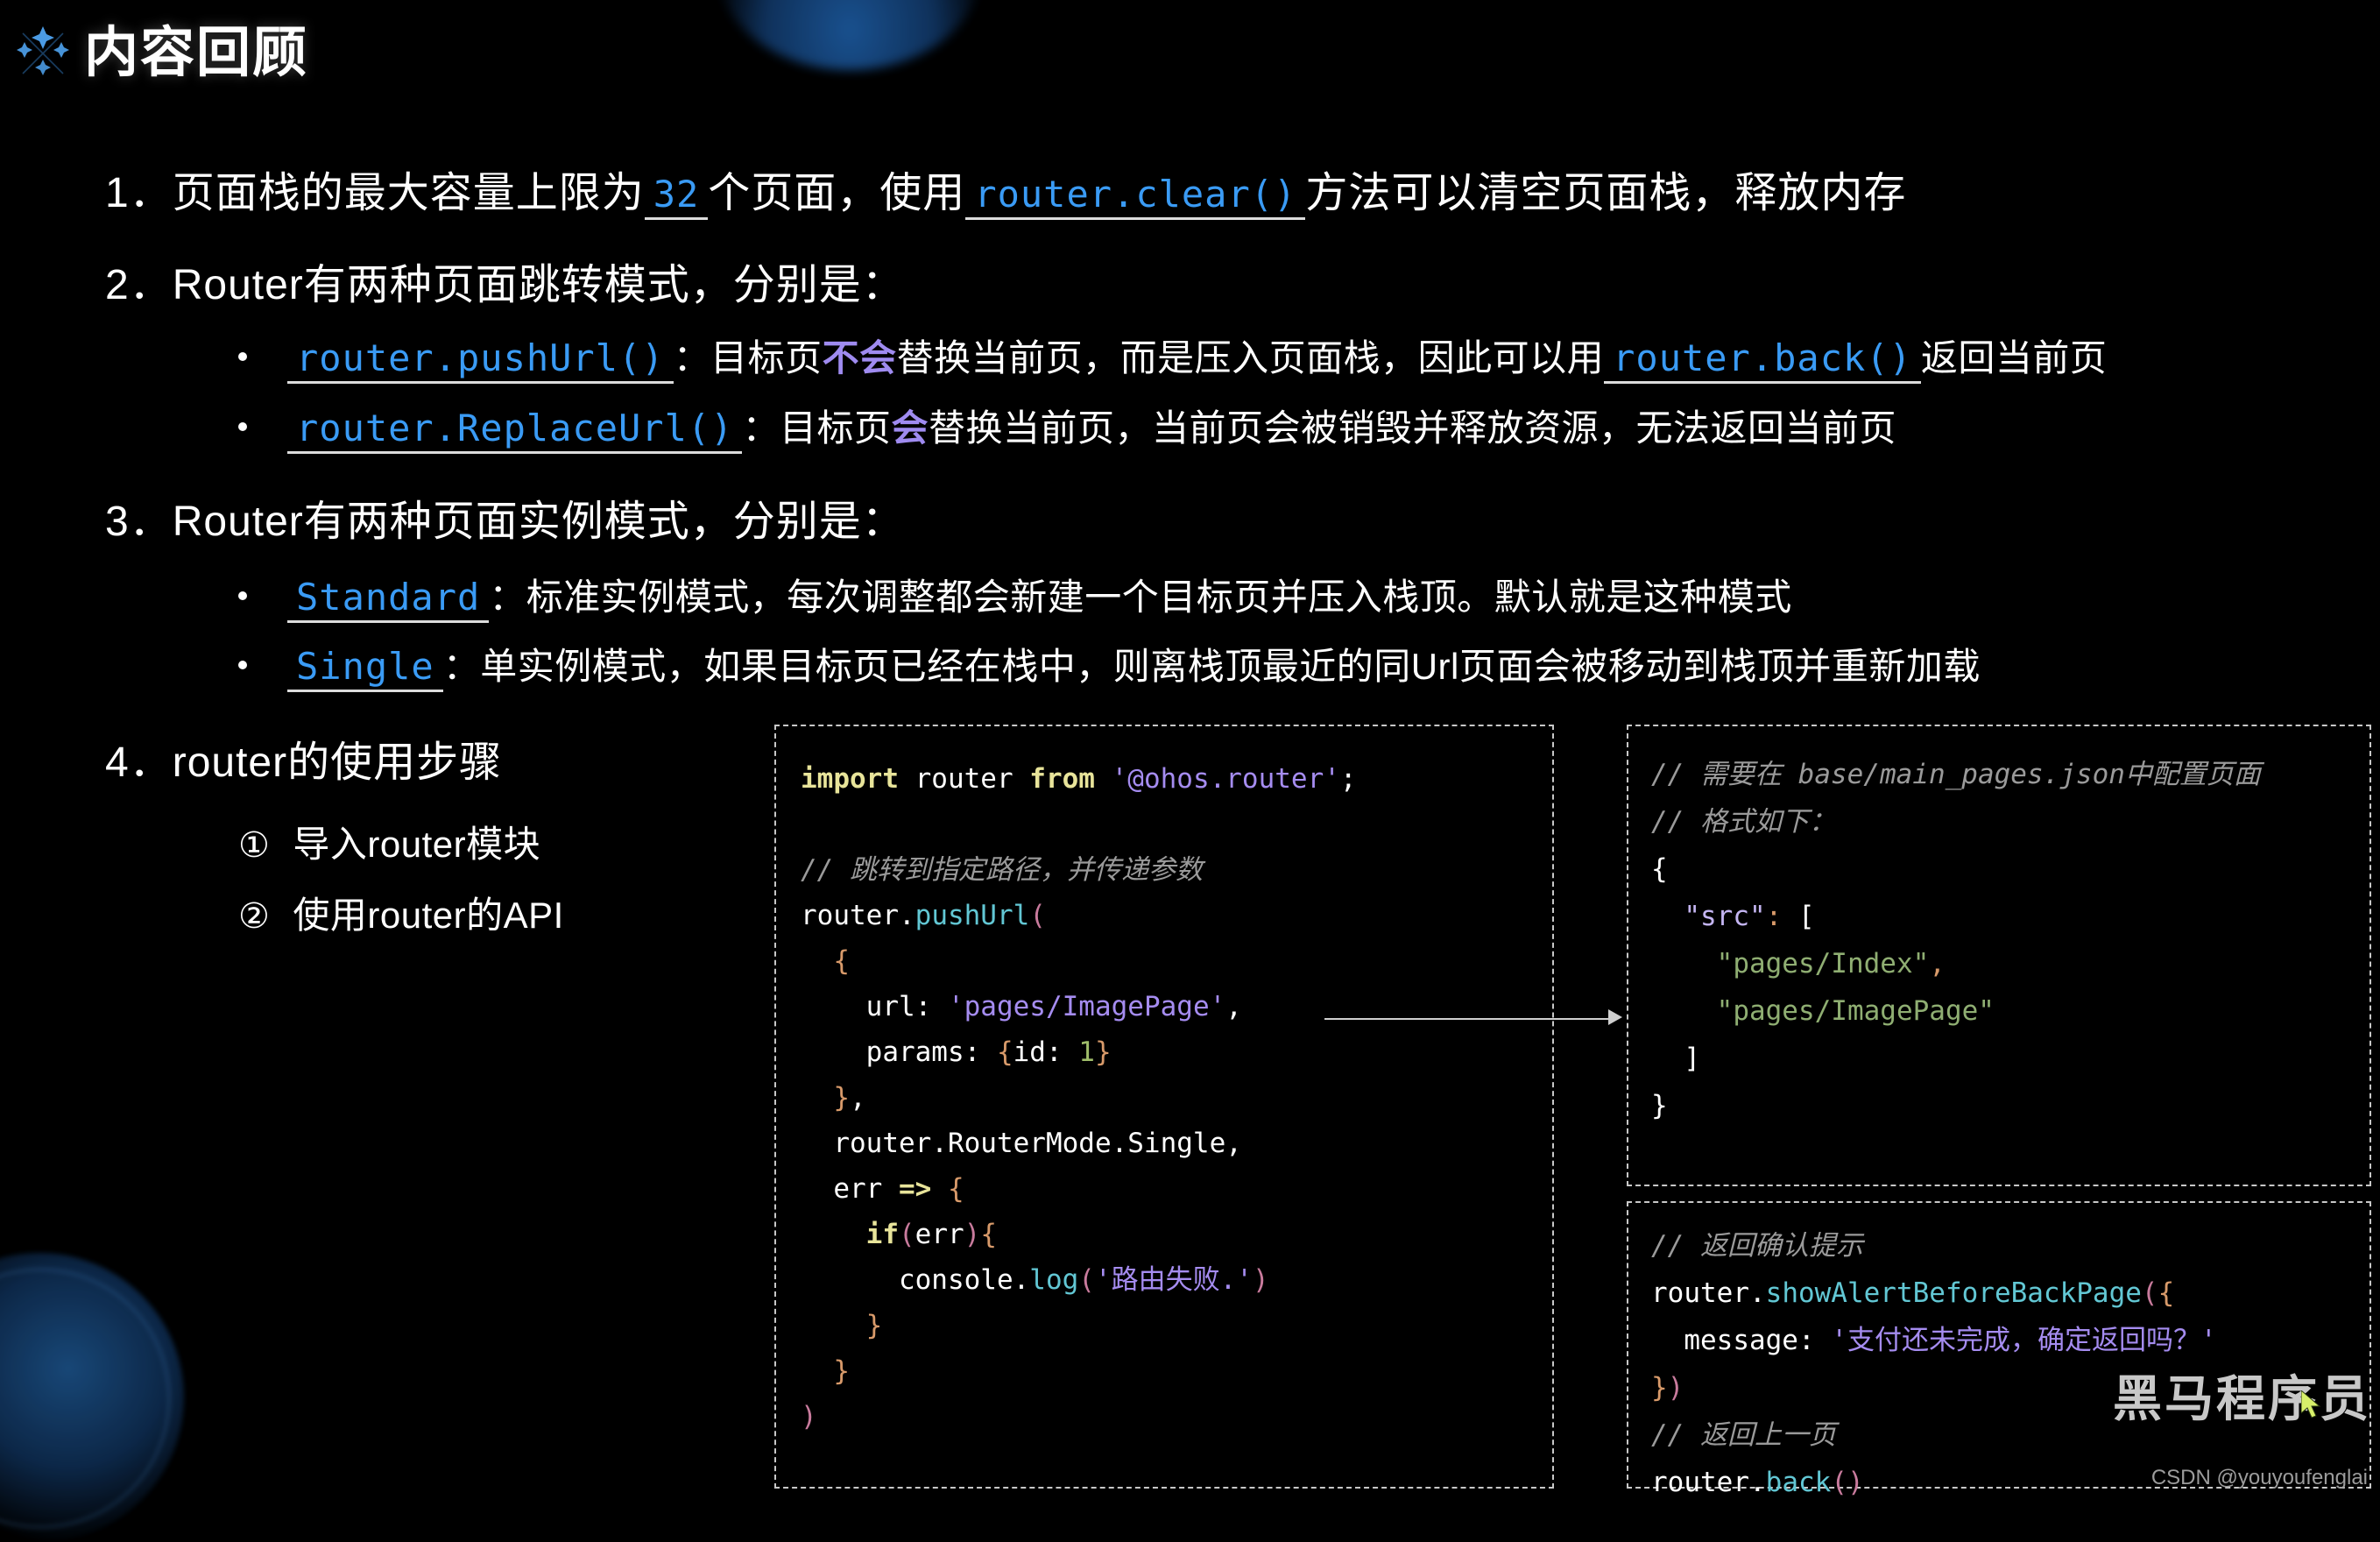  I want to click on code-line: router.showAlertBeforeBackPage({, so click(1999, 1293).